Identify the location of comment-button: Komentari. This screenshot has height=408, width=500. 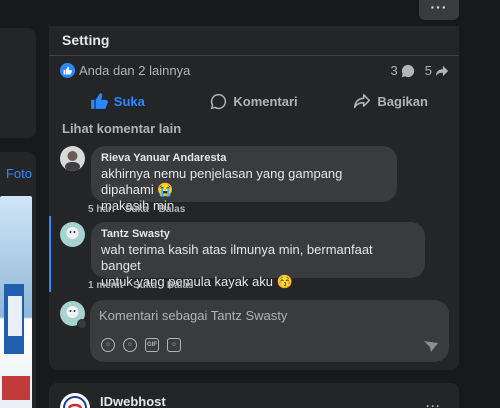
(254, 101).